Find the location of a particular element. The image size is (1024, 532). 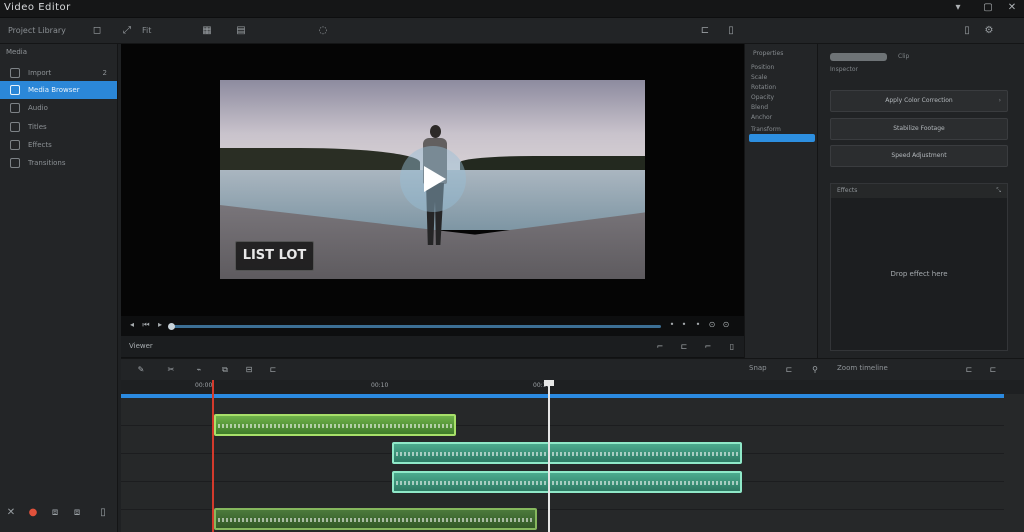

drop-zone-header: Effects ⤡ is located at coordinates (919, 191).